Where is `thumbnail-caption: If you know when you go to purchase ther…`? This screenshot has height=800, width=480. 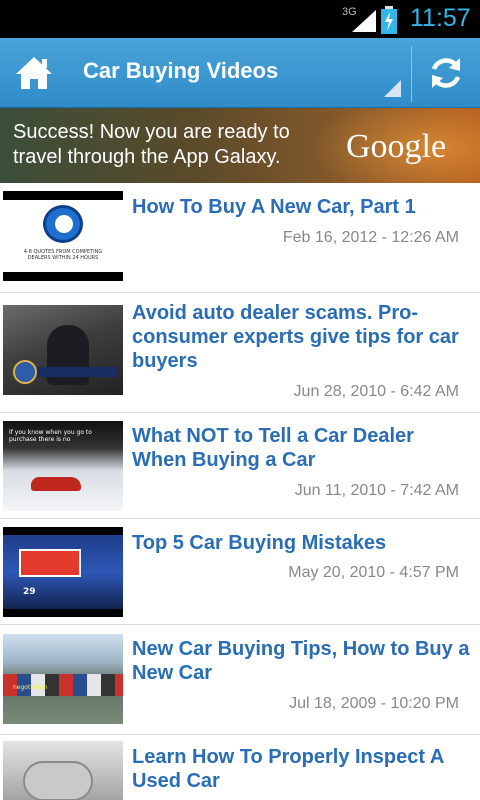 thumbnail-caption: If you know when you go to purchase ther… is located at coordinates (50, 436).